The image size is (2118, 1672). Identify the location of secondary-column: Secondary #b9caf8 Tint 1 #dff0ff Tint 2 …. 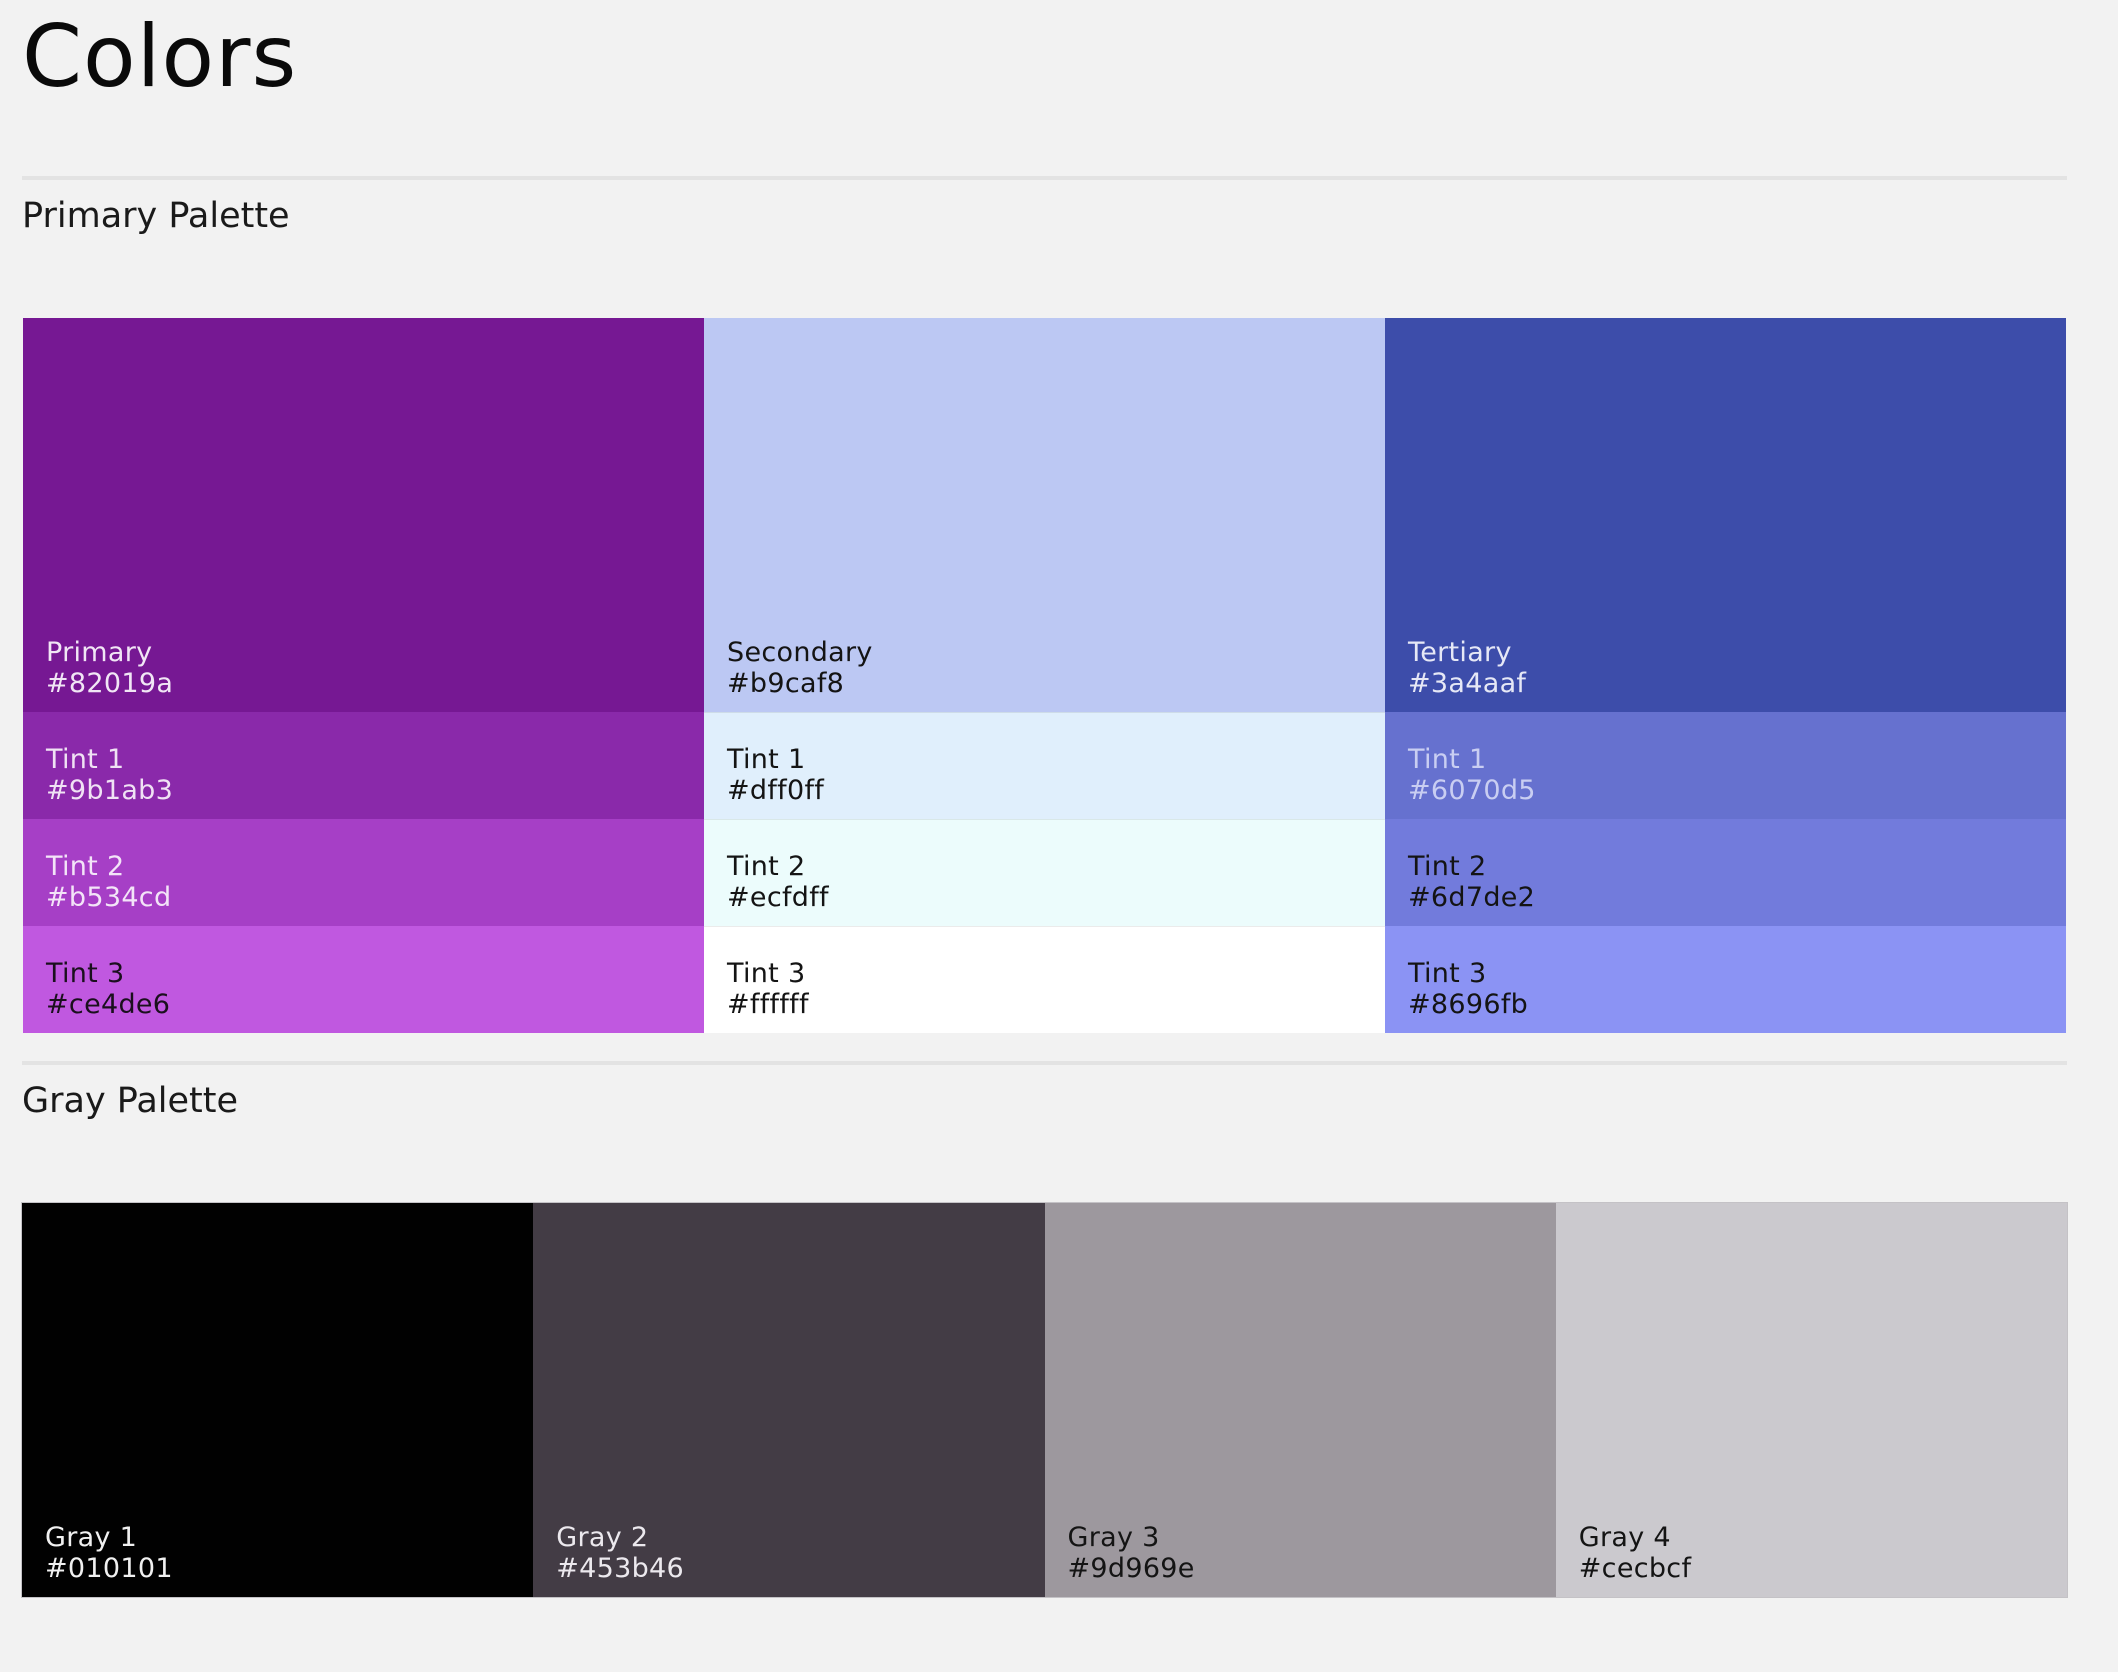
(1044, 675).